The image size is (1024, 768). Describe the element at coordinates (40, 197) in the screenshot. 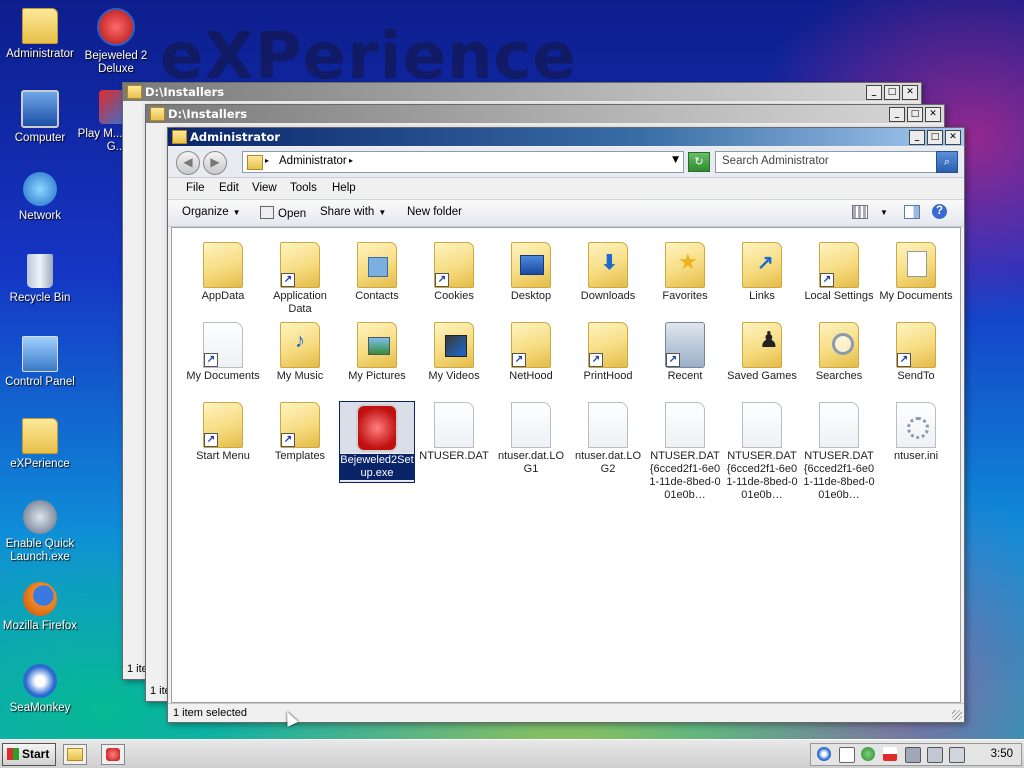

I see `desktop-icon-network: Network` at that location.